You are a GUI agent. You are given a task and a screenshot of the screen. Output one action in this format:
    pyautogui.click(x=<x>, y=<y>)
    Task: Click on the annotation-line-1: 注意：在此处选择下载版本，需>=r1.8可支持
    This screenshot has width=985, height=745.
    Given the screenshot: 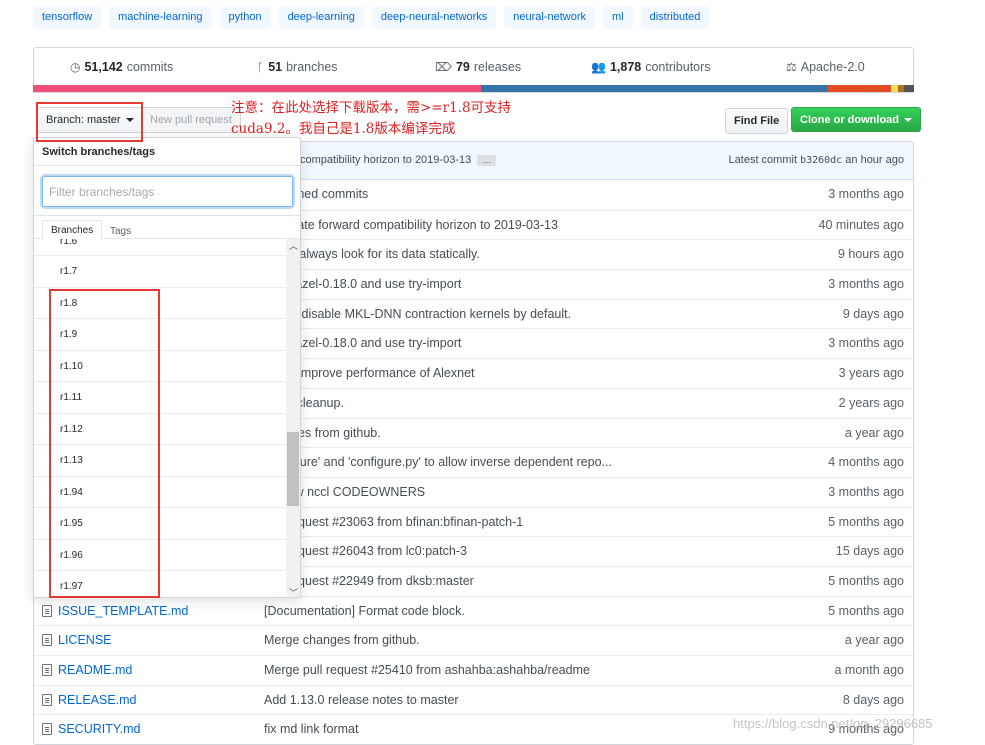 What is the action you would take?
    pyautogui.click(x=371, y=108)
    